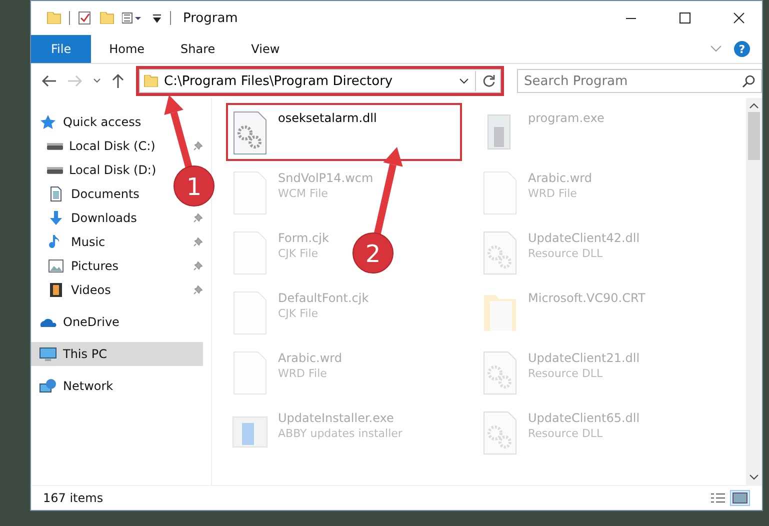 The image size is (769, 526). I want to click on download-icon, so click(56, 218).